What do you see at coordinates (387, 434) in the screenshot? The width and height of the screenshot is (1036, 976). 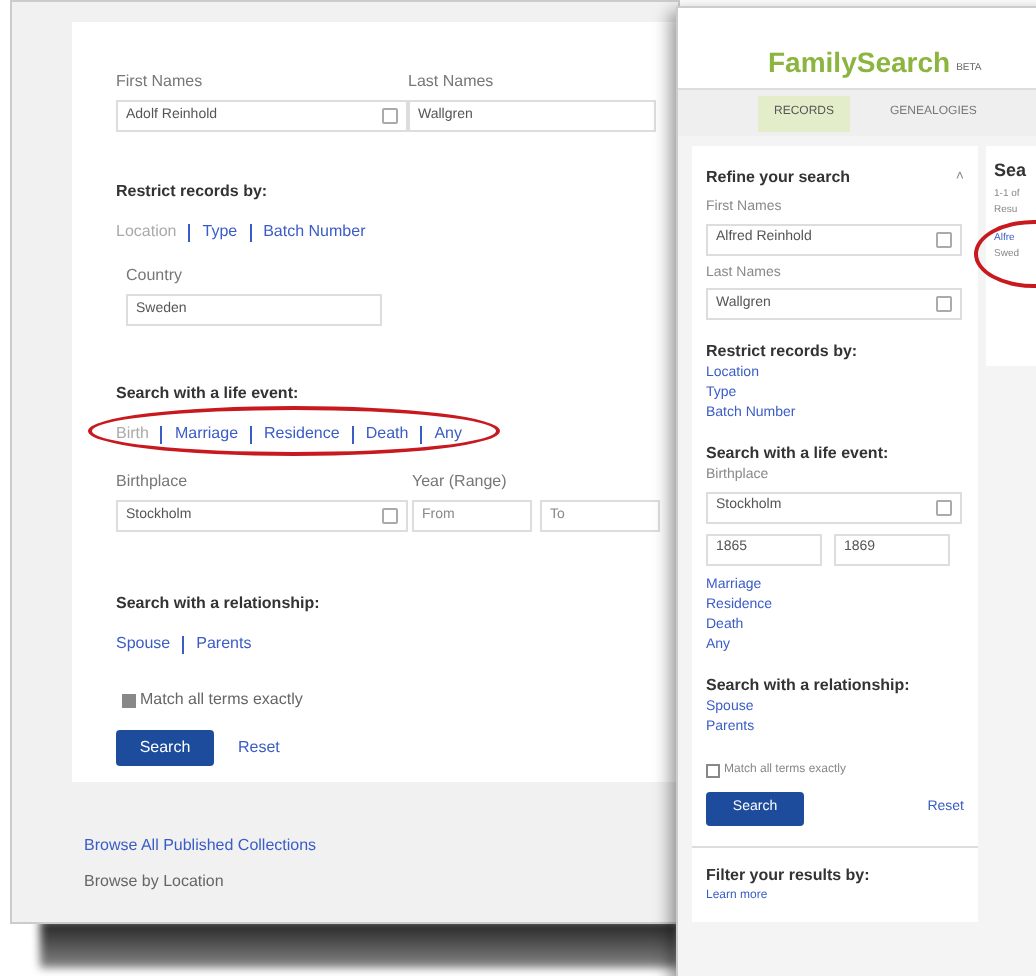 I see `filter-link: Death` at bounding box center [387, 434].